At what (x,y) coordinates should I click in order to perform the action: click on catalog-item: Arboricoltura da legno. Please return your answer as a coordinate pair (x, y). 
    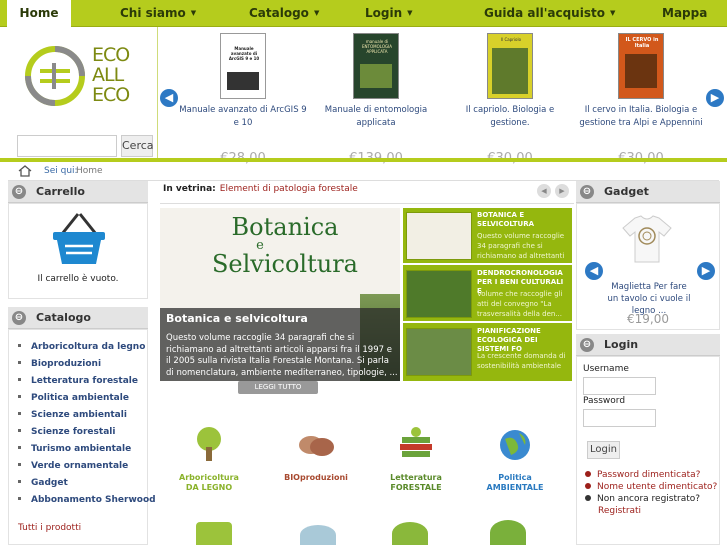
    Looking at the image, I should click on (87, 347).